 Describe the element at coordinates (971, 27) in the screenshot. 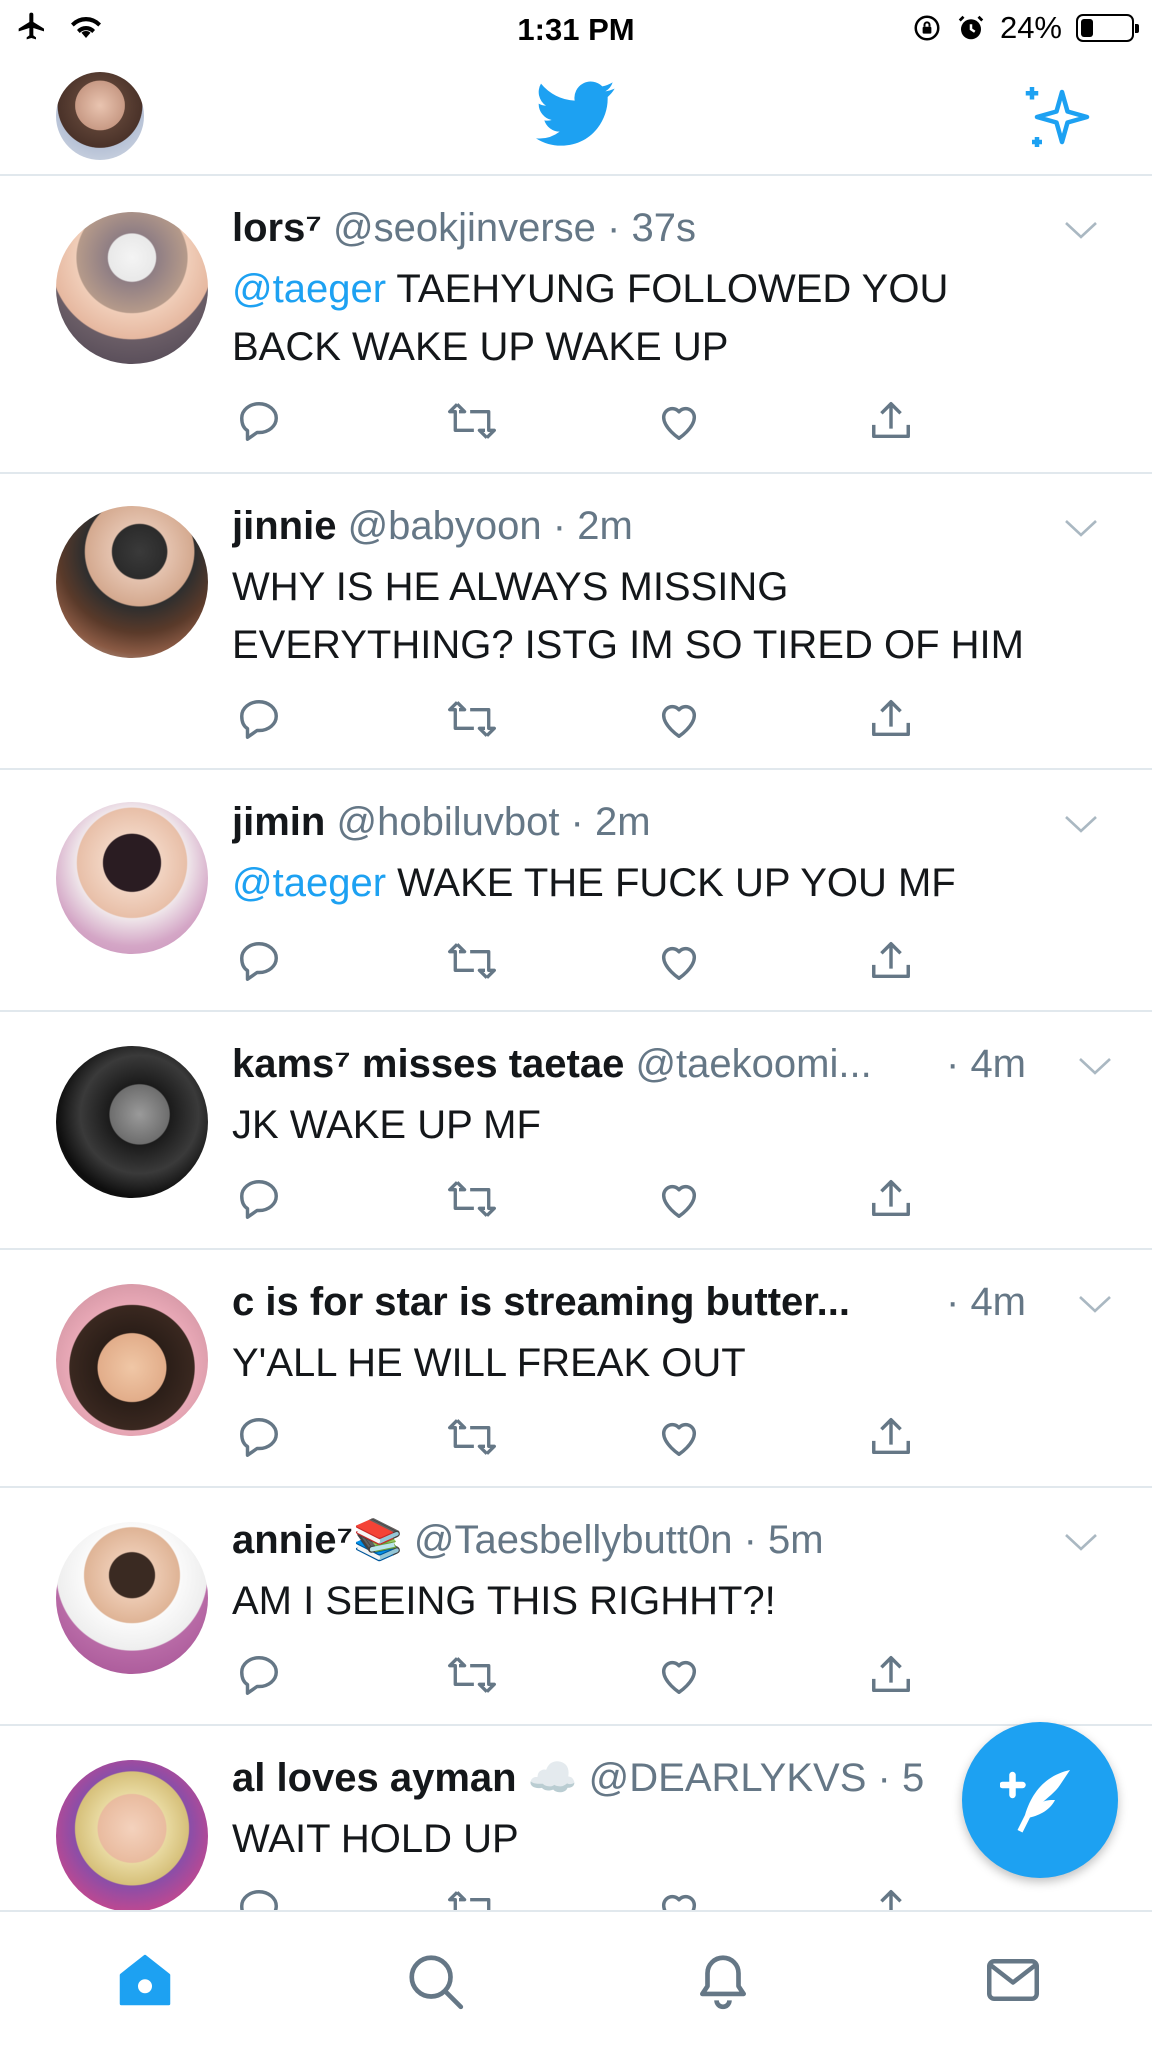

I see `alarm-icon` at that location.